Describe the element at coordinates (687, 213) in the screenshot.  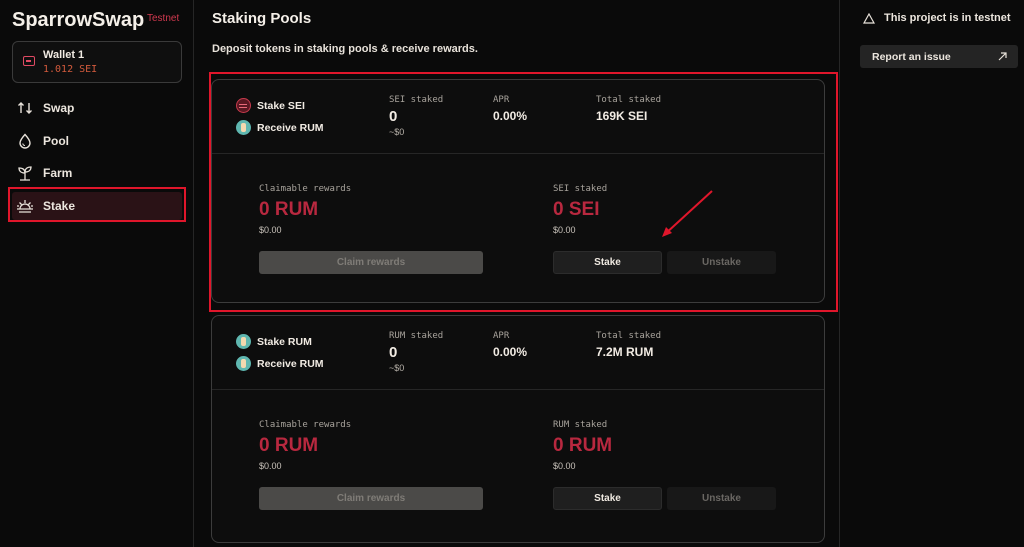
I see `annotation-arrow` at that location.